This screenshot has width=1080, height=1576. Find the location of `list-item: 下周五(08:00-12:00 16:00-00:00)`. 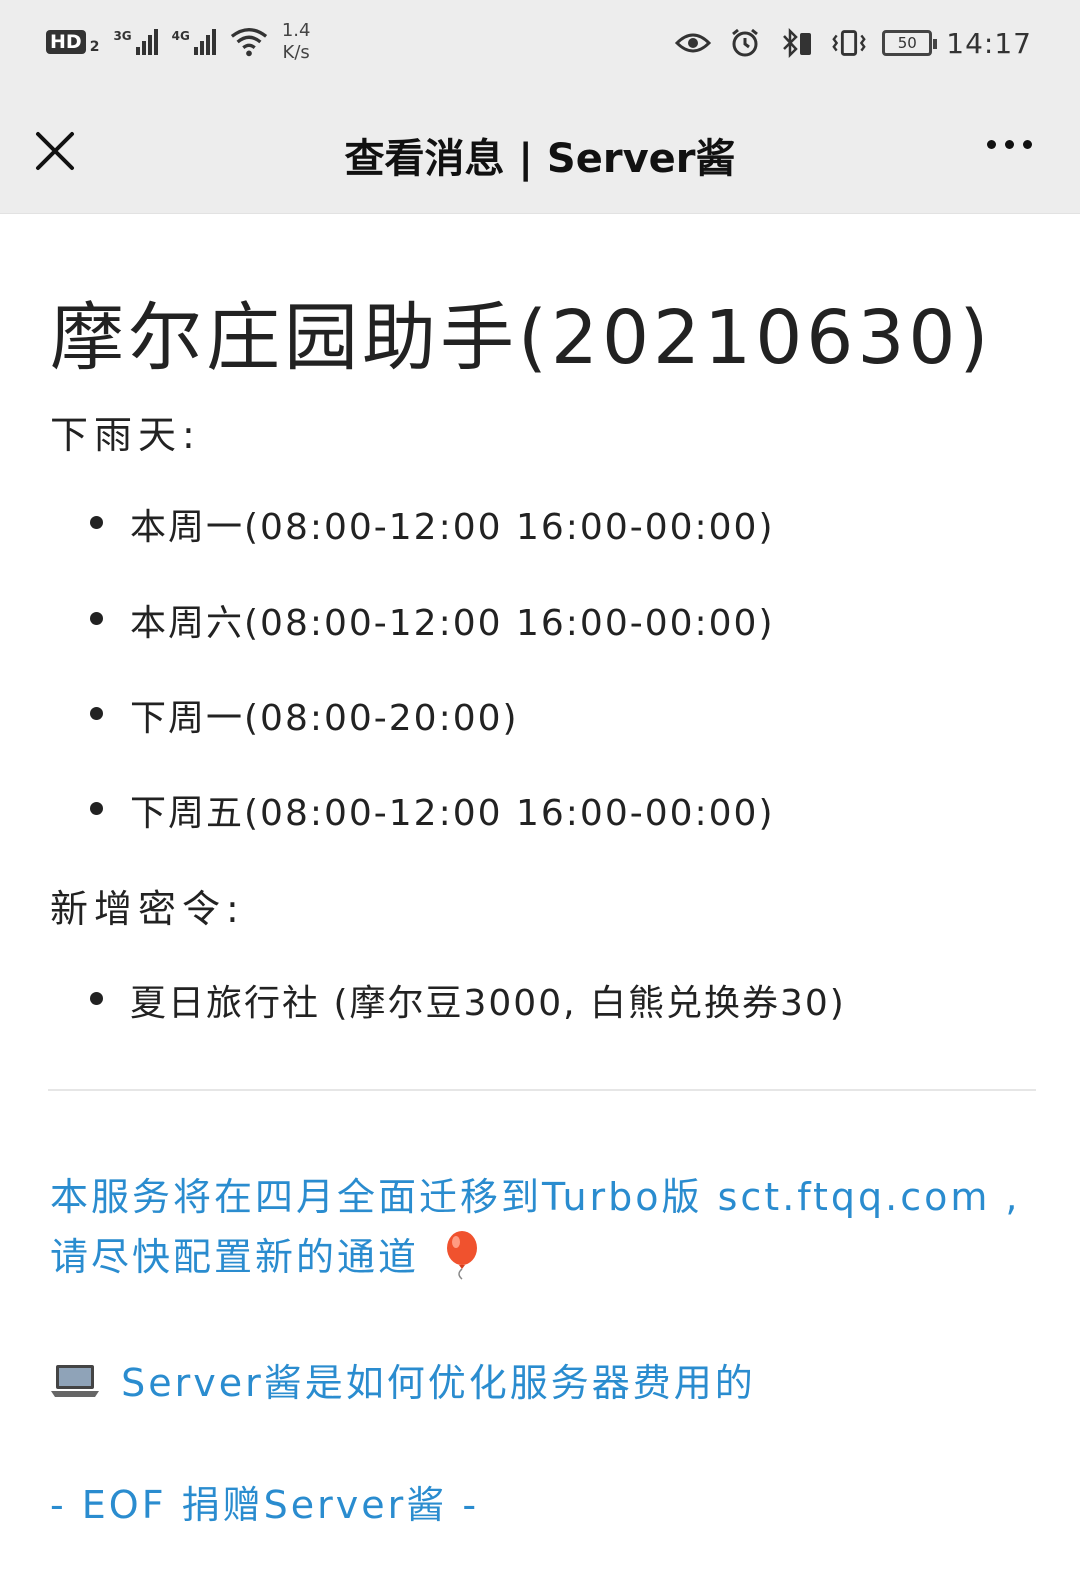

list-item: 下周五(08:00-12:00 16:00-00:00) is located at coordinates (432, 810).